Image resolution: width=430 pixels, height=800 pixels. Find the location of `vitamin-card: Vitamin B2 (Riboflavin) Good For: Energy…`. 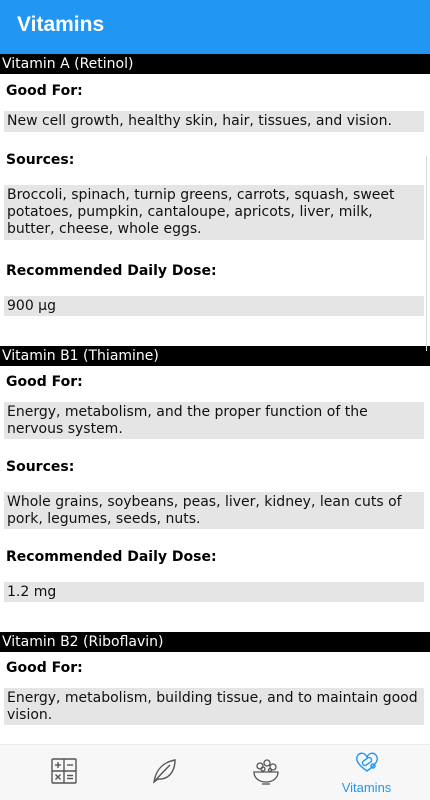

vitamin-card: Vitamin B2 (Riboflavin) Good For: Energy… is located at coordinates (215, 678).